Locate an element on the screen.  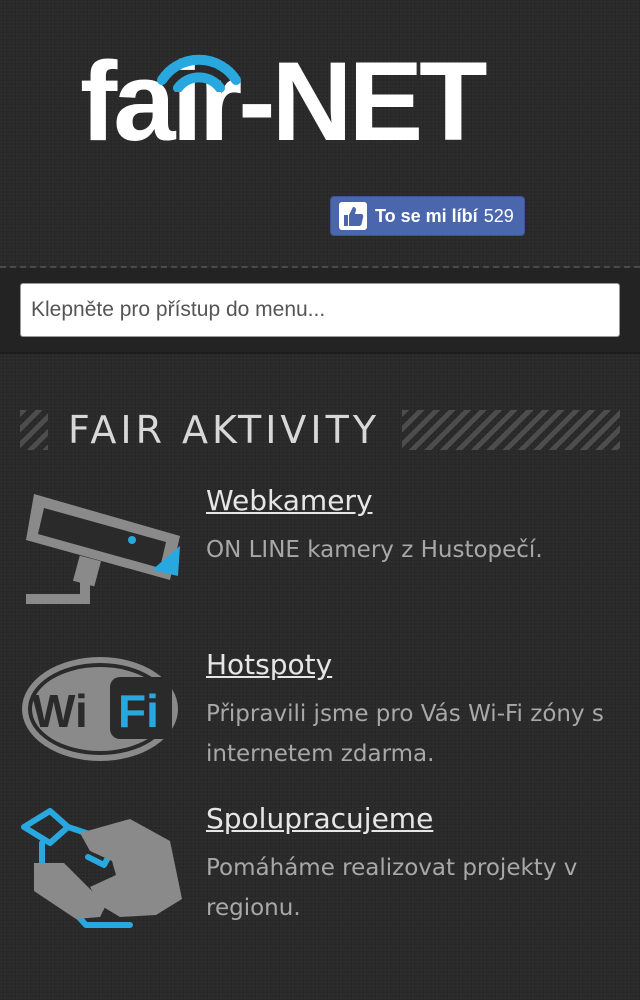
webkamery-description: ON LINE kamery z Hustopečí. is located at coordinates (374, 550).